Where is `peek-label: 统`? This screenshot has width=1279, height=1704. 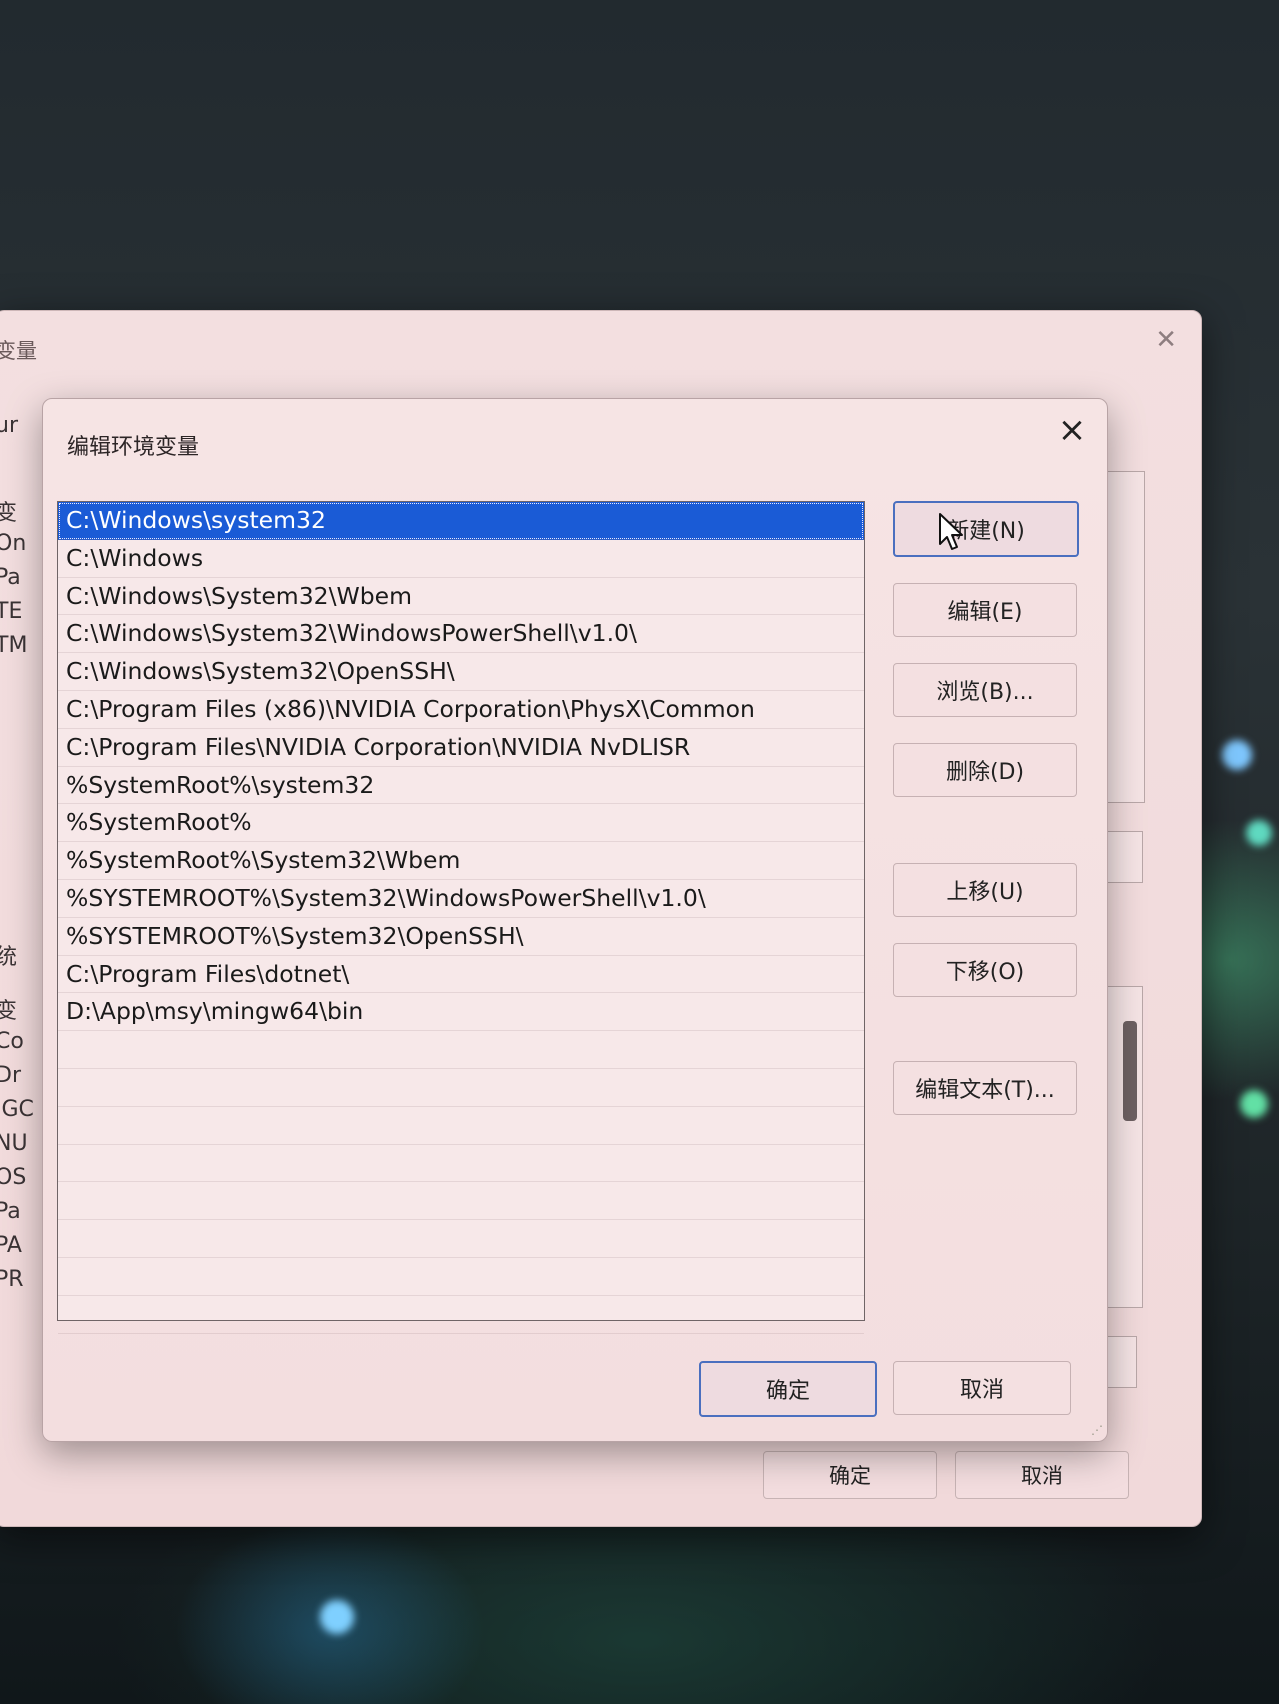 peek-label: 统 is located at coordinates (9, 957).